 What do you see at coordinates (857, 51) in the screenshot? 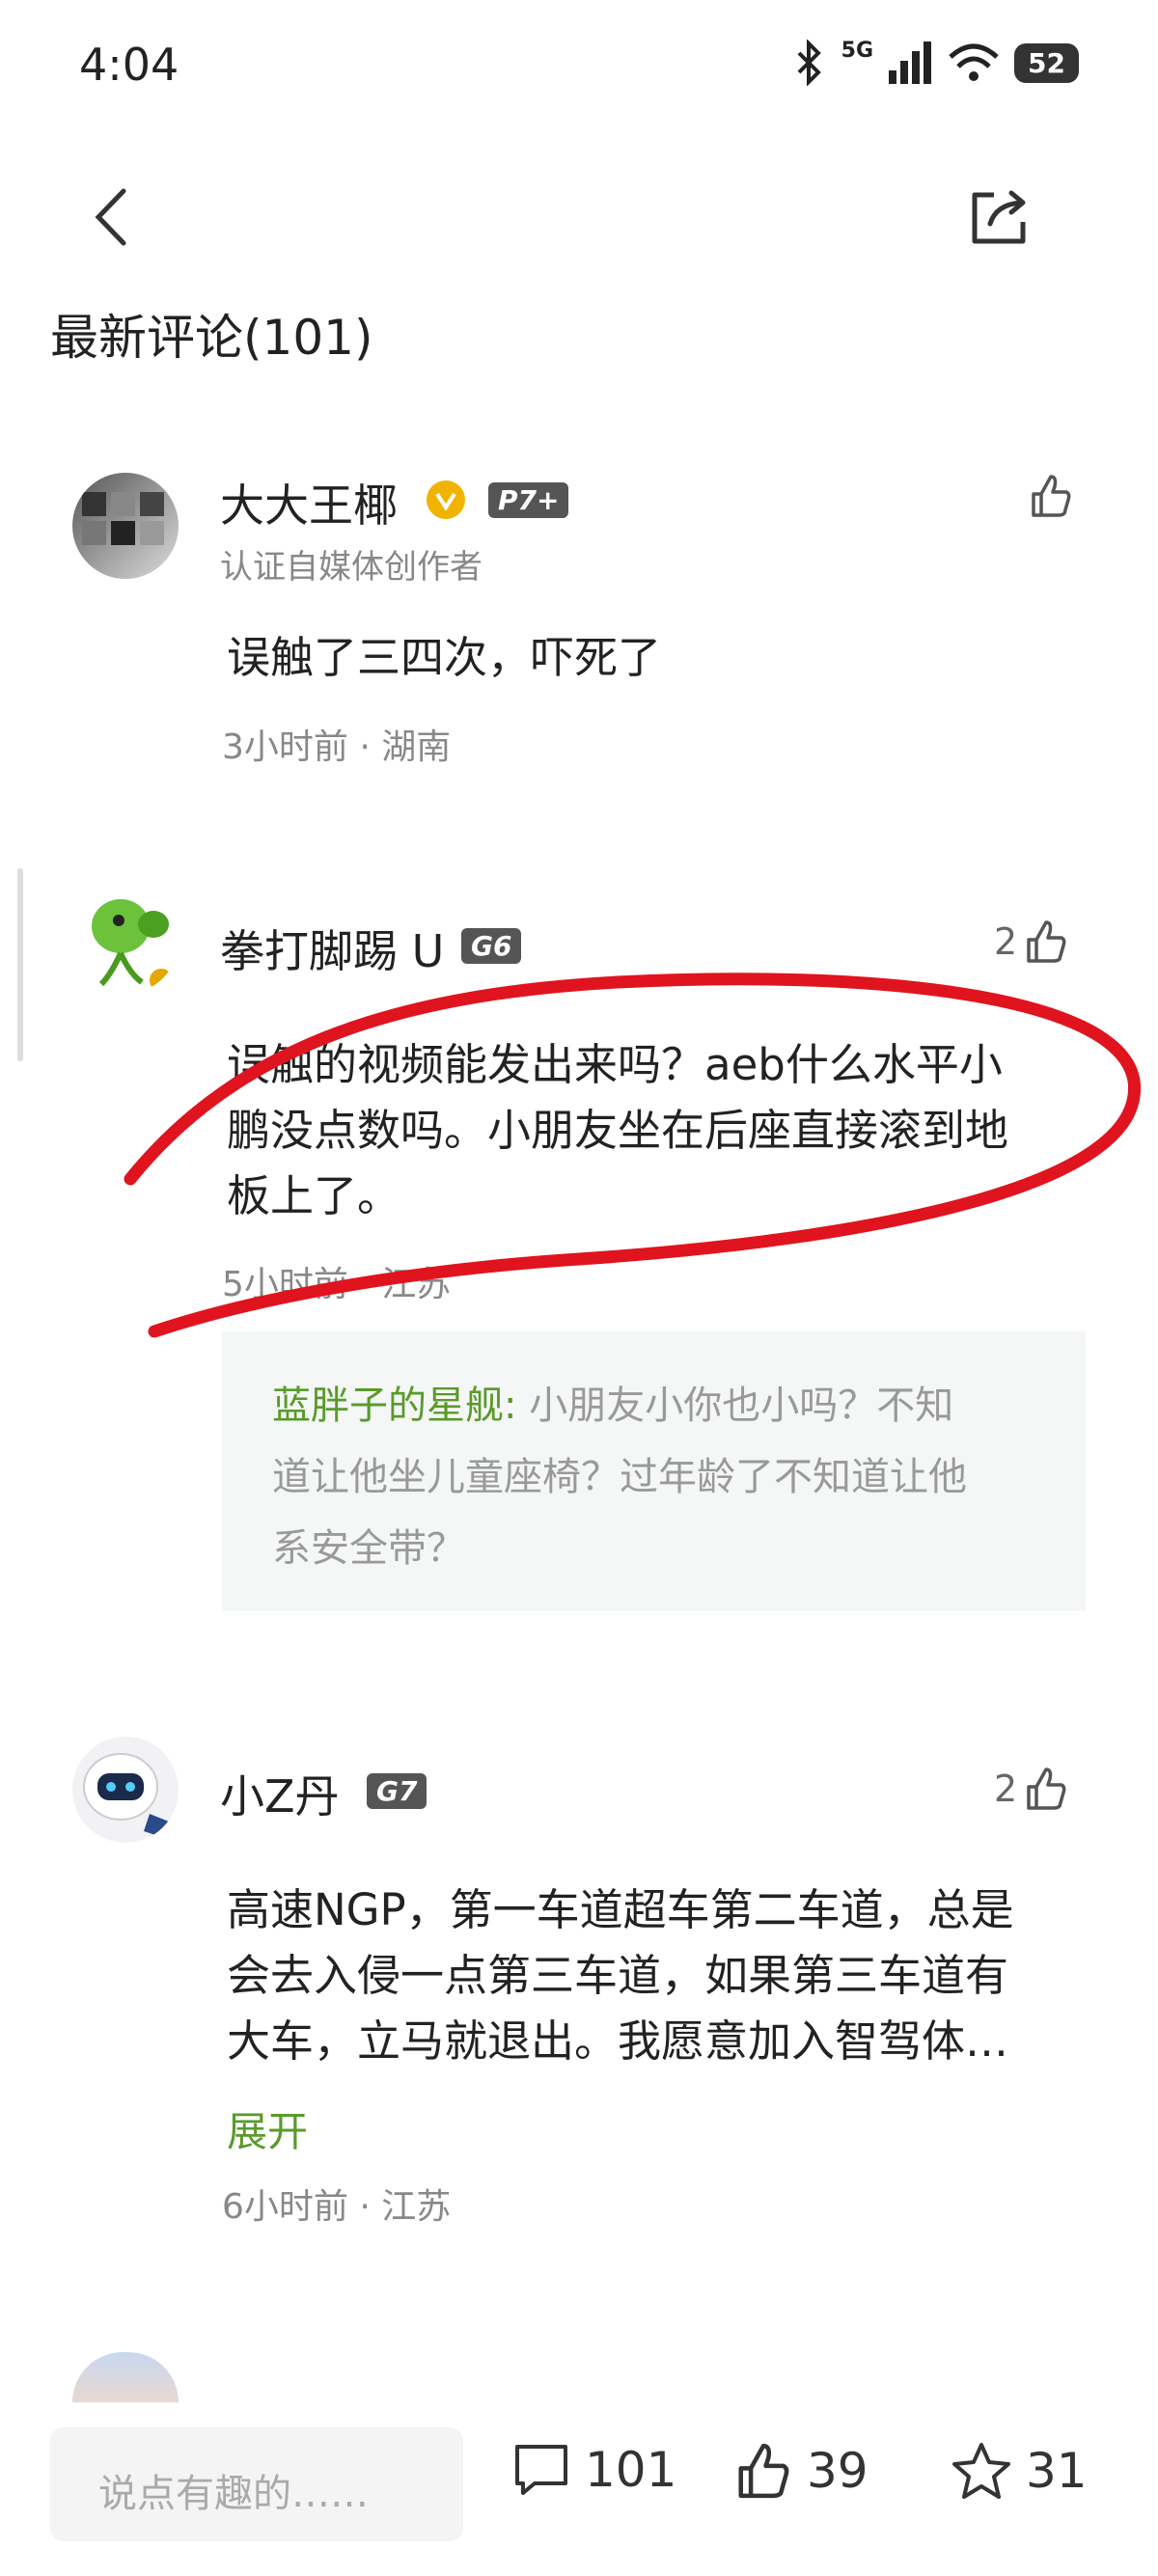
I see `network-label: 5G` at bounding box center [857, 51].